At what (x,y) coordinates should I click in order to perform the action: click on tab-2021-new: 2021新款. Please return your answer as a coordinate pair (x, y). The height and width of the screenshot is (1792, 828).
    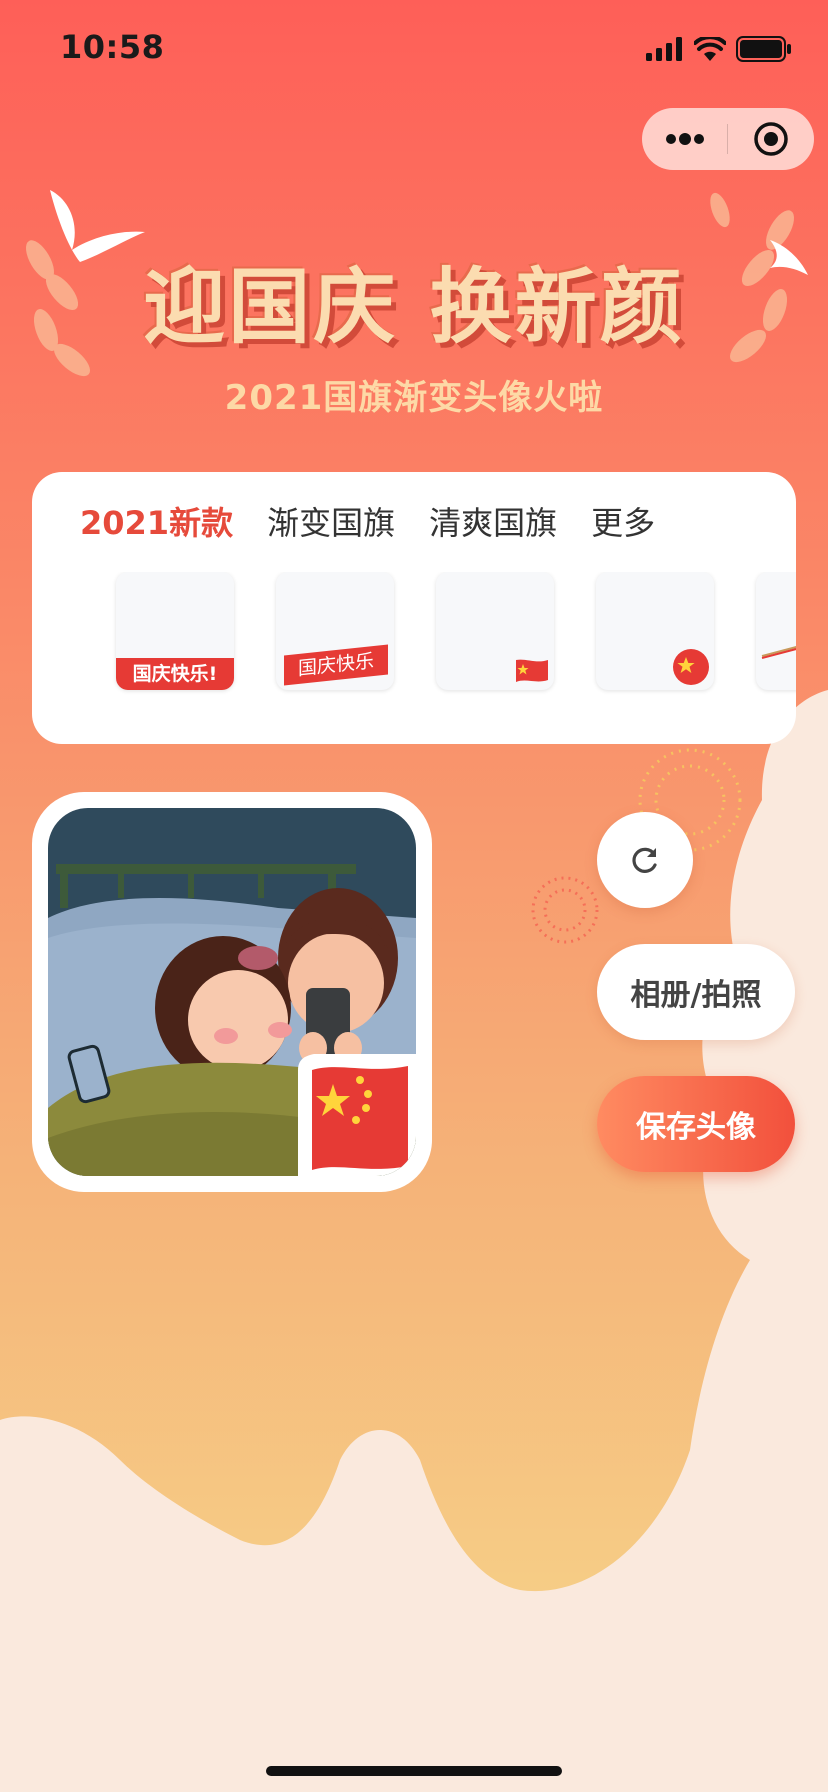
    Looking at the image, I should click on (156, 521).